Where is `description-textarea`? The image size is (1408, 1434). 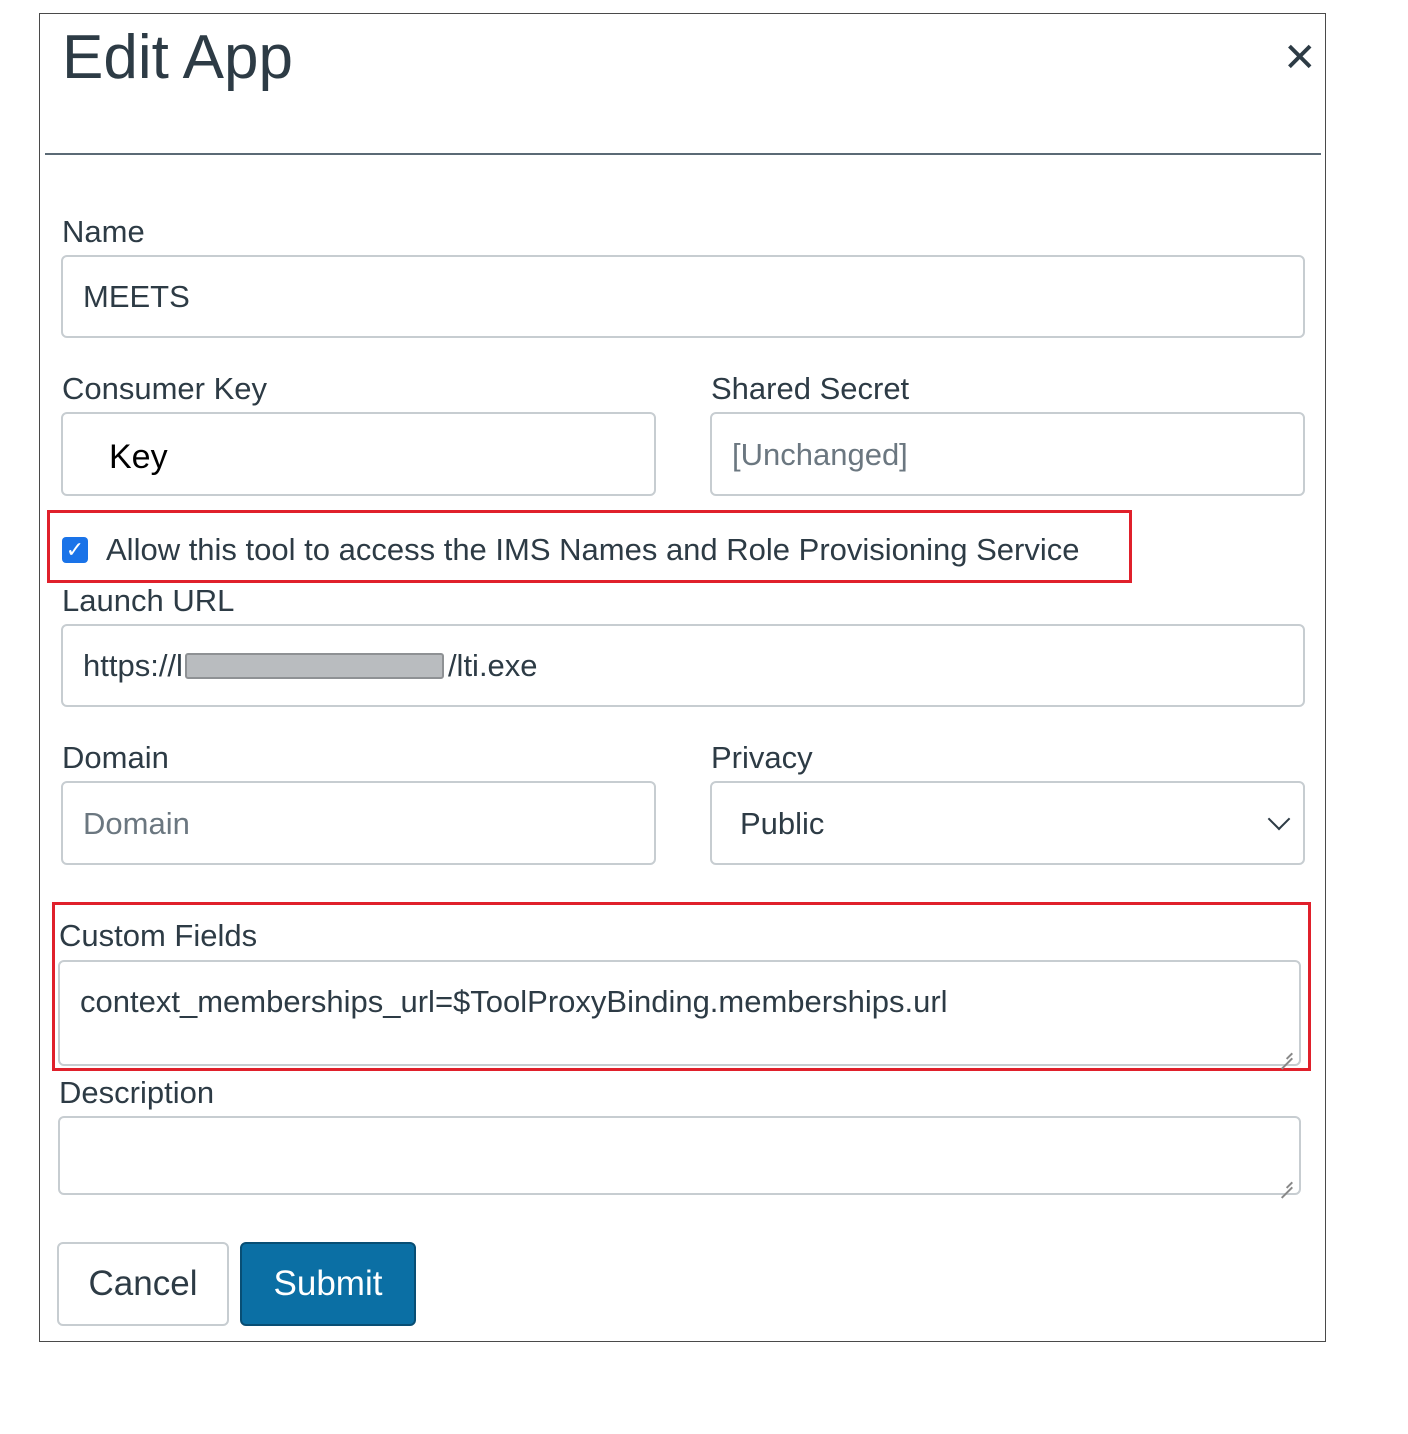 description-textarea is located at coordinates (679, 1155).